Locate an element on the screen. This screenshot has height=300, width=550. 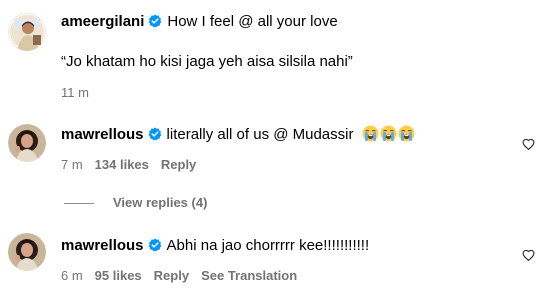
likes-count: 95 likes is located at coordinates (118, 275).